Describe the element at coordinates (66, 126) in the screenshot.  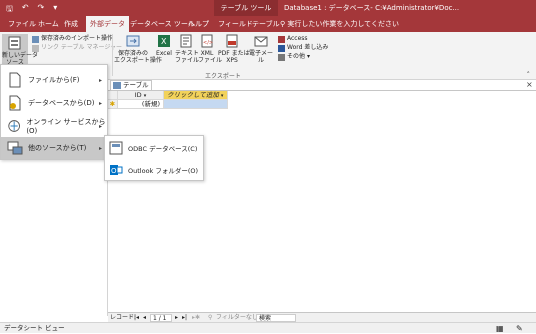
I see `menu-item-label: オンライン サービスから(O)` at that location.